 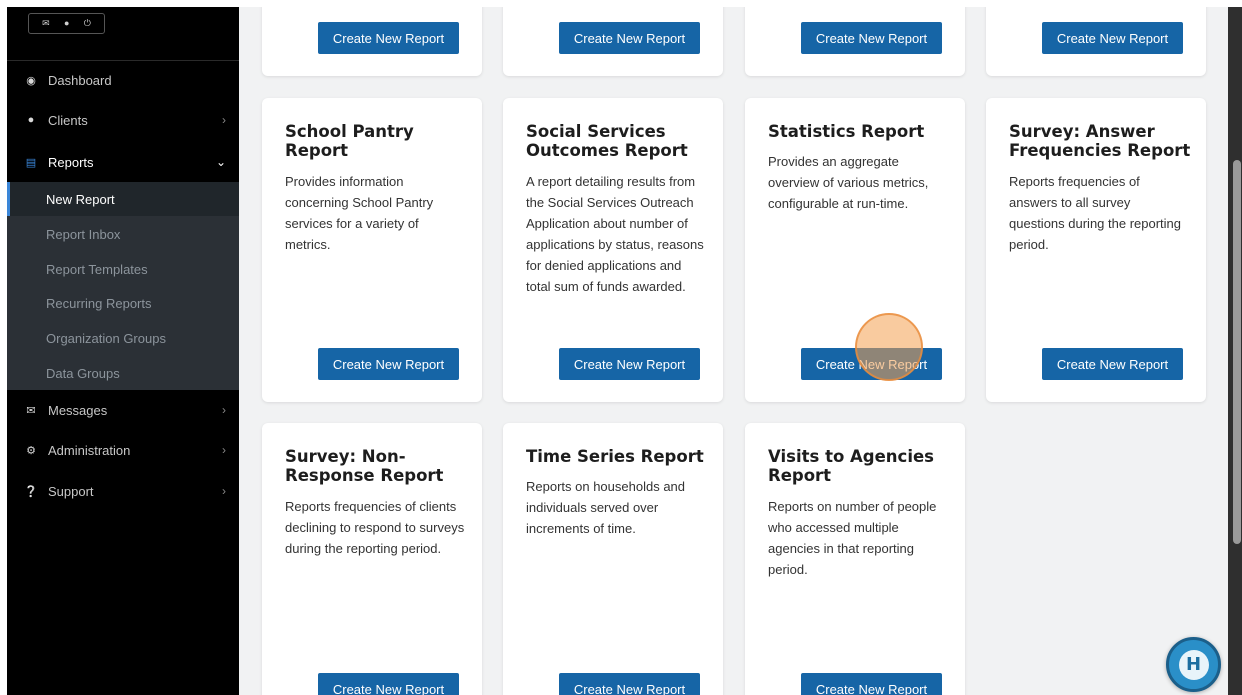 I want to click on sidebar-top: ✉ ● ⏻, so click(x=123, y=34).